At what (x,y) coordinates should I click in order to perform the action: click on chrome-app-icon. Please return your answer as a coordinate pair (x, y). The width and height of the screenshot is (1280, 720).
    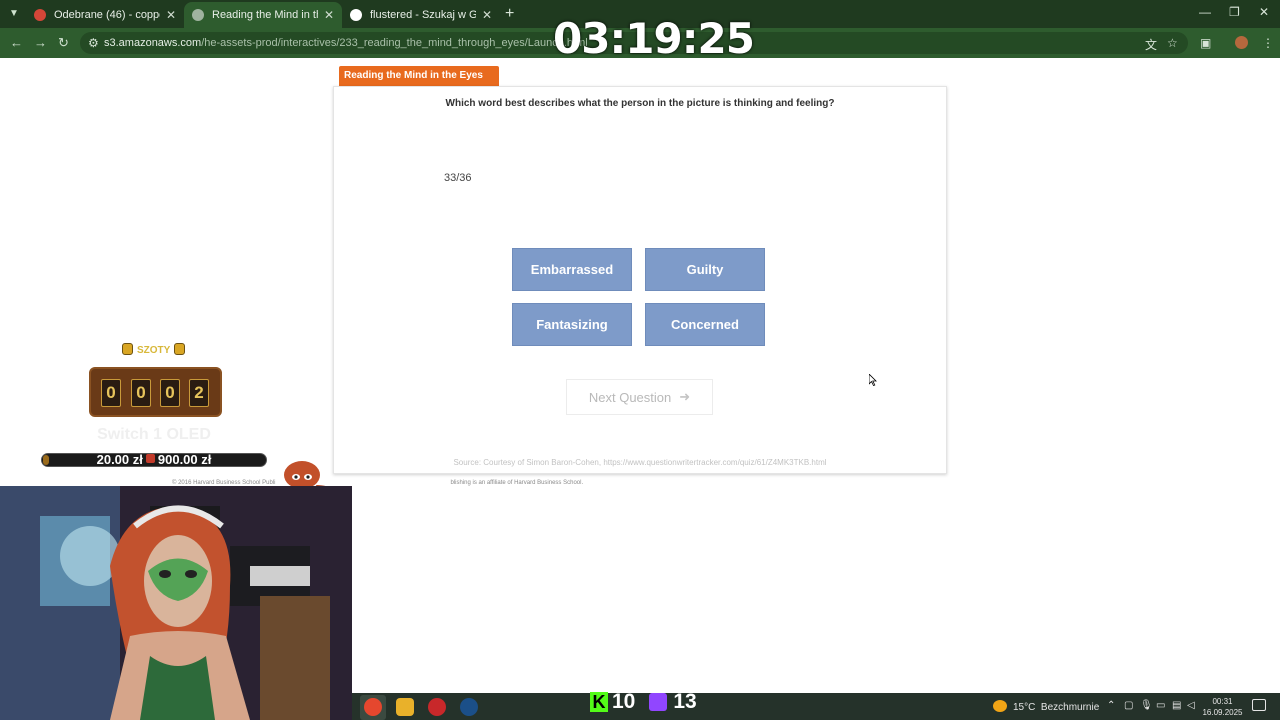
    Looking at the image, I should click on (373, 707).